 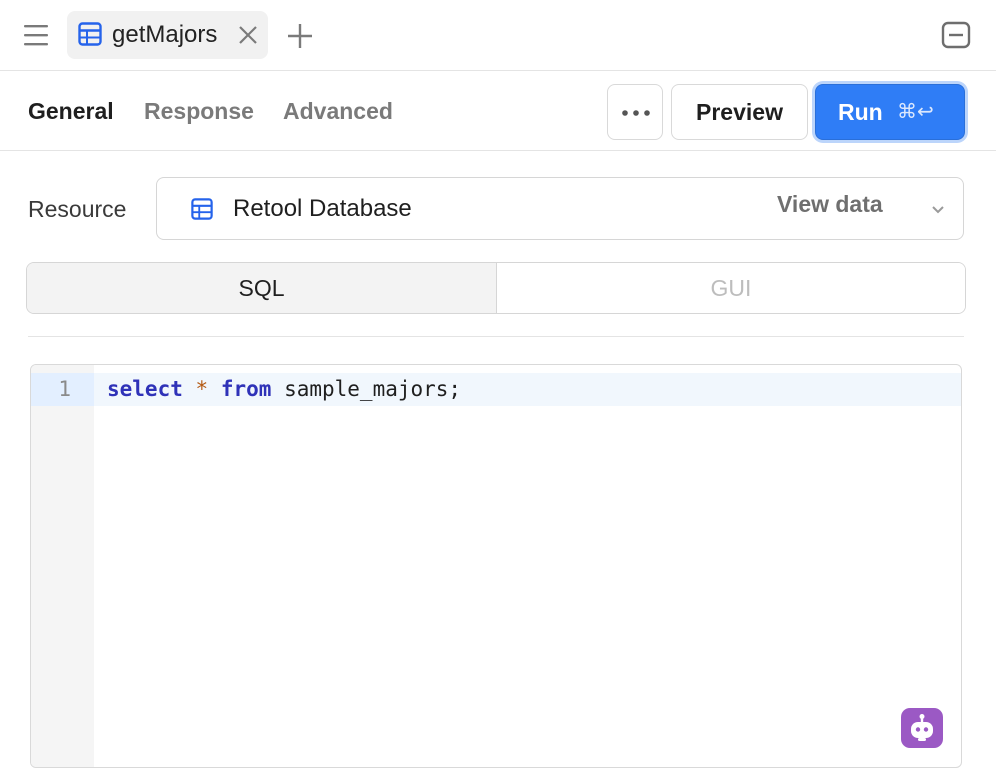 What do you see at coordinates (373, 389) in the screenshot?
I see `identifier-token: sample_majors;` at bounding box center [373, 389].